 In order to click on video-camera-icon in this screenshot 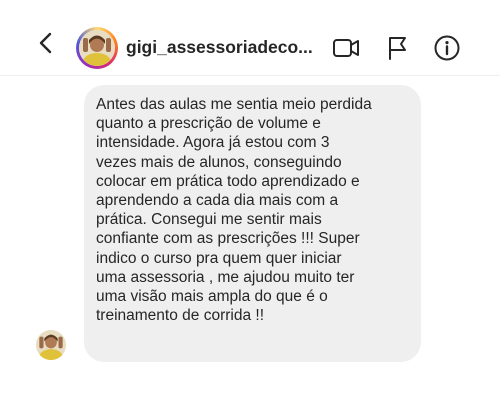, I will do `click(346, 48)`.